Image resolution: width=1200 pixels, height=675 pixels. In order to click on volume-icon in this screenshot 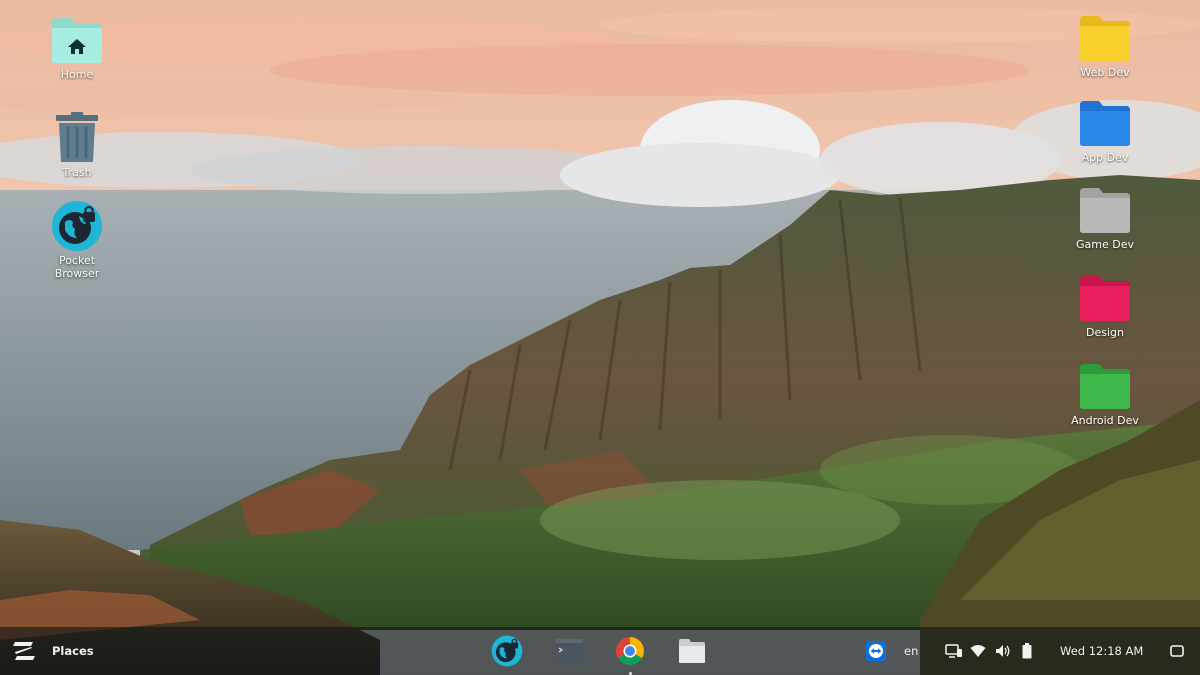, I will do `click(1003, 651)`.